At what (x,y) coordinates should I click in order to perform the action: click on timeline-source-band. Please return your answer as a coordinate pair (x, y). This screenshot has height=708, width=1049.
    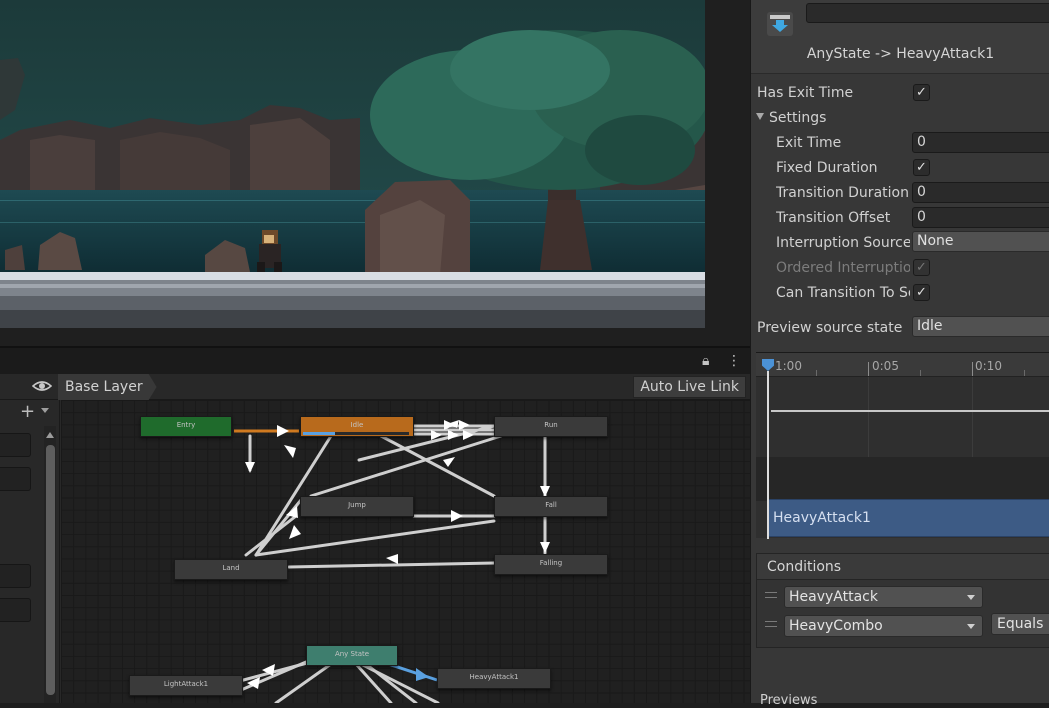
    Looking at the image, I should click on (902, 479).